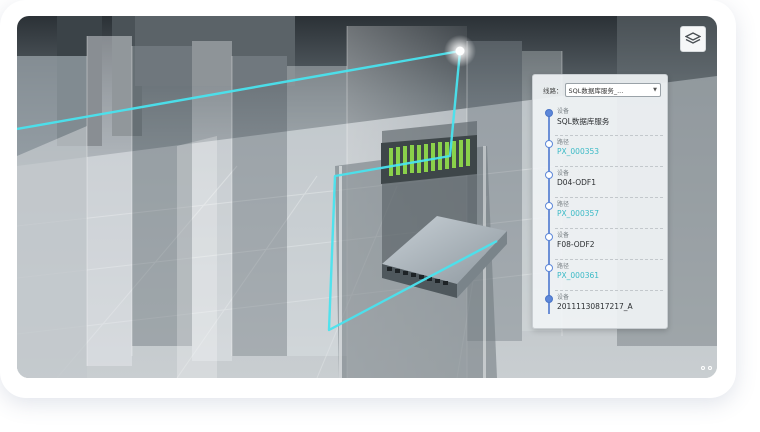 The image size is (760, 432). What do you see at coordinates (553, 91) in the screenshot?
I see `route-label: 线路：` at bounding box center [553, 91].